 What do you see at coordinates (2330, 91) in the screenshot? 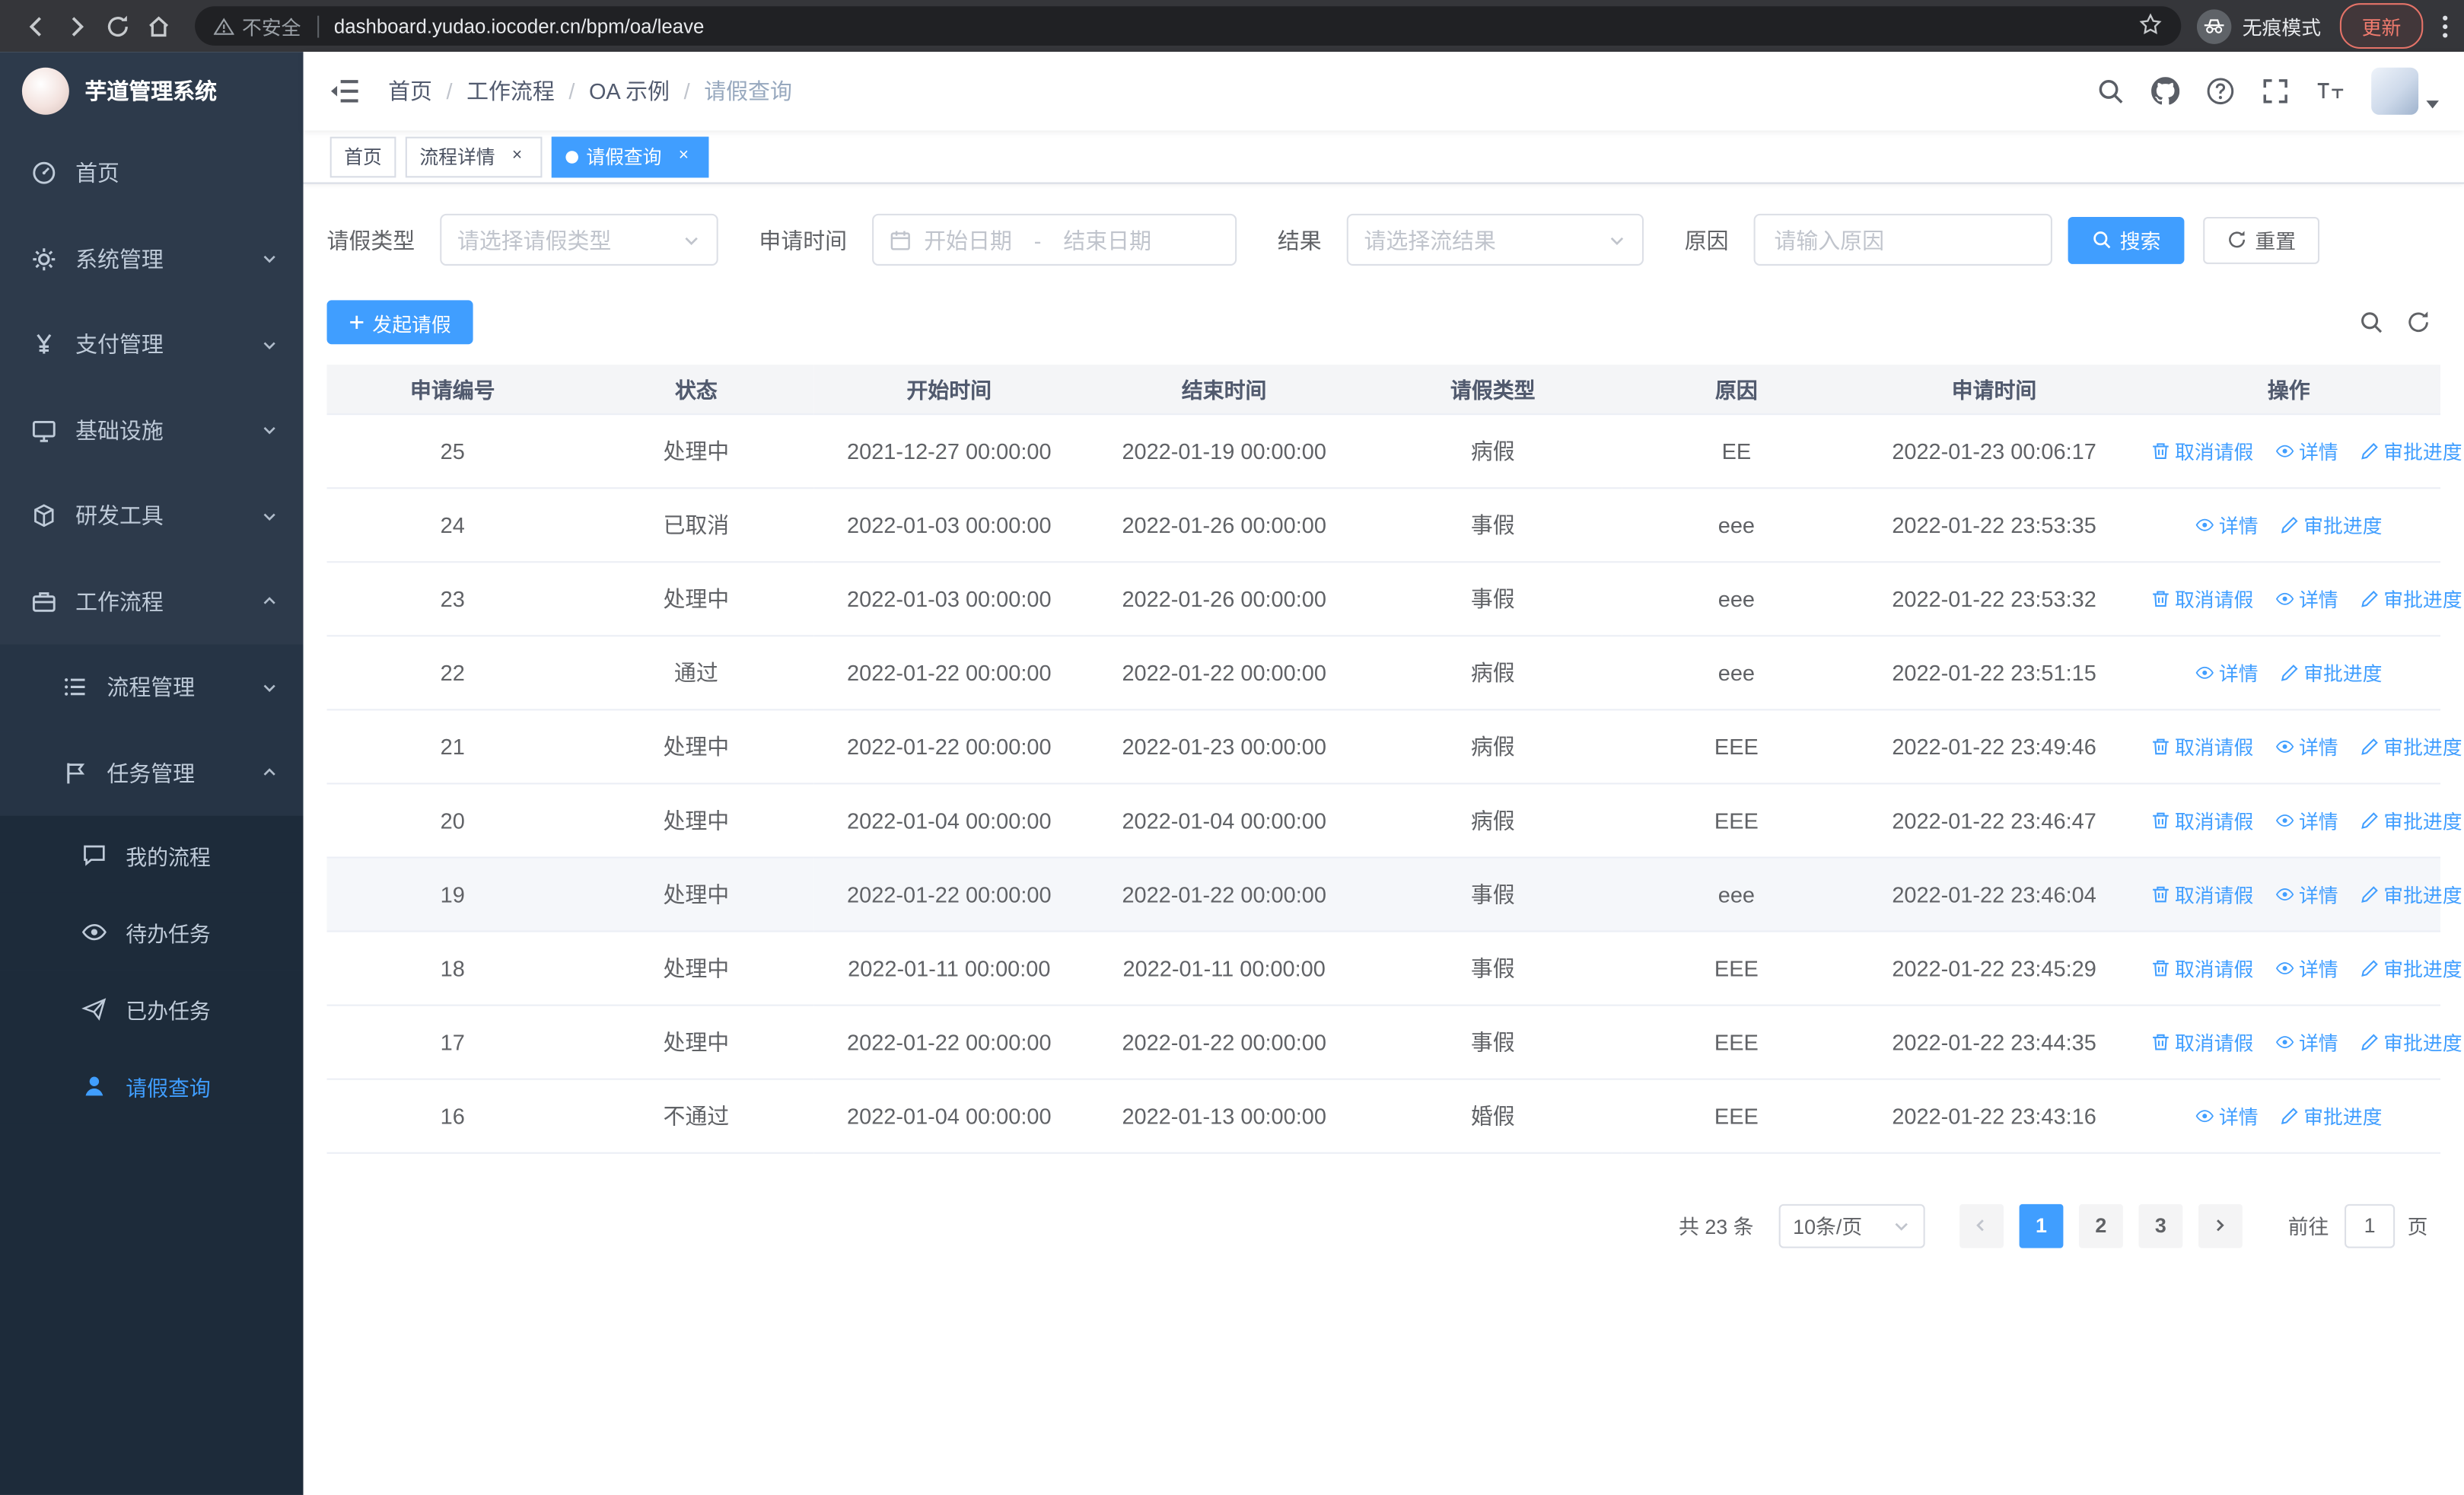
I see `font-size-icon` at bounding box center [2330, 91].